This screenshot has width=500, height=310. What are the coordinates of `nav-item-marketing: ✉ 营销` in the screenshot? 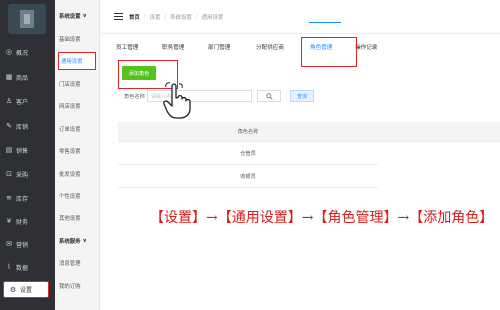 It's located at (27, 244).